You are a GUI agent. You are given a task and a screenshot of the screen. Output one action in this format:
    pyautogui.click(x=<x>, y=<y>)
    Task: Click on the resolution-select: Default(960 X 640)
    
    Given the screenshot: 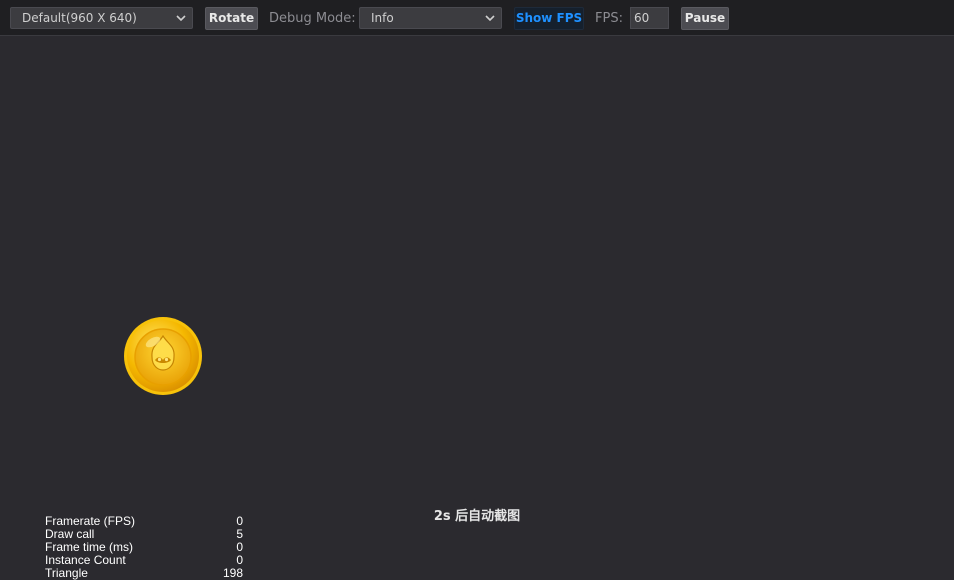 What is the action you would take?
    pyautogui.click(x=101, y=18)
    